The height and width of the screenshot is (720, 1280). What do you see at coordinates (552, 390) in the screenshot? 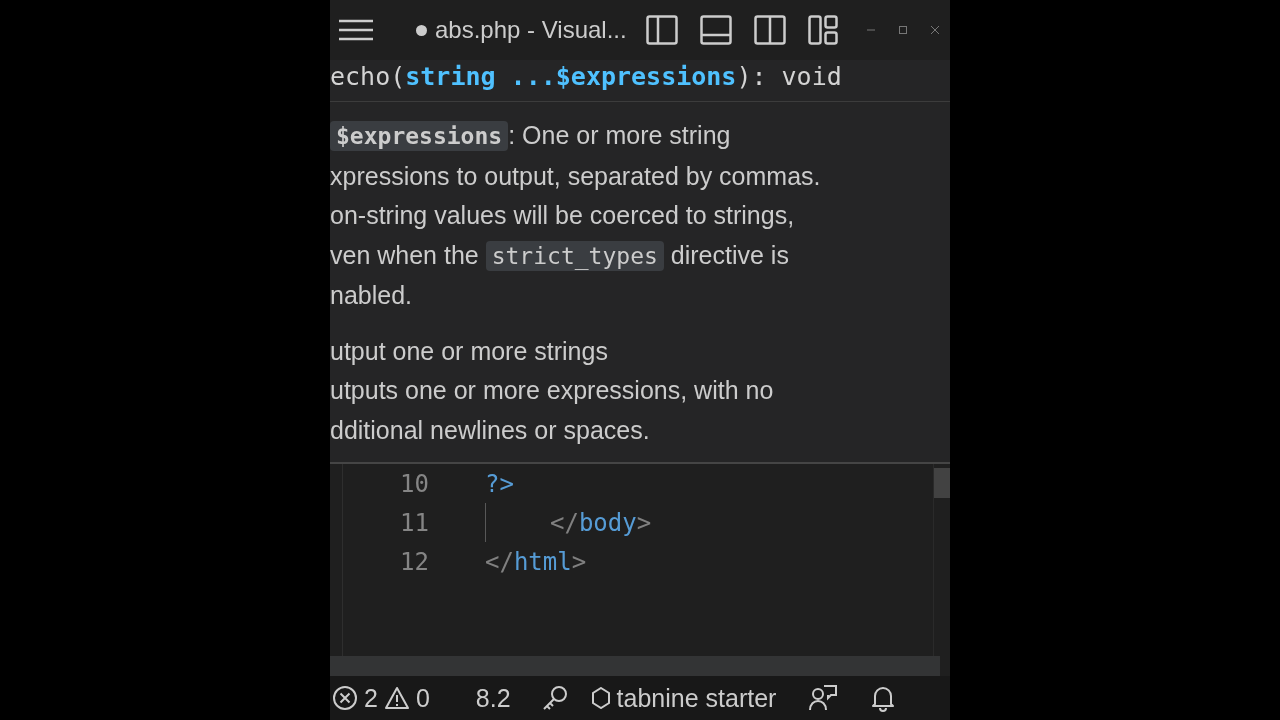
I see `function-summary: utputs one or more expressions, with no` at bounding box center [552, 390].